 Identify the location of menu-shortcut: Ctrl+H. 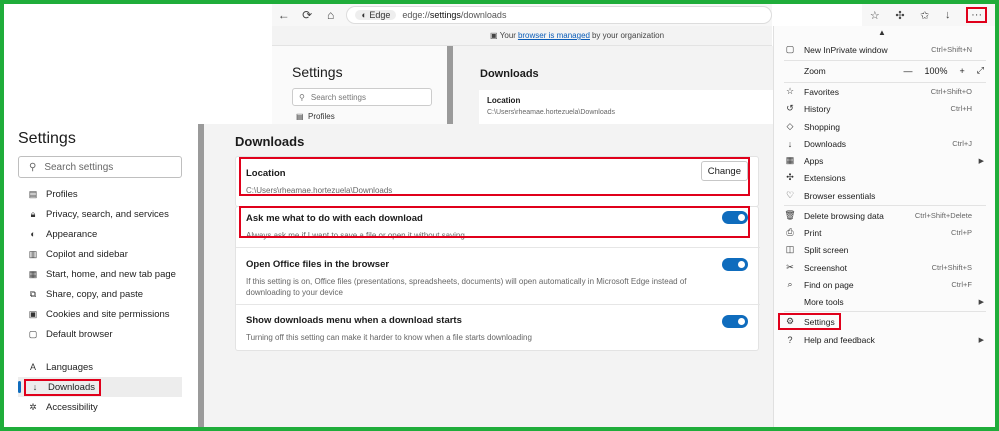
(961, 108).